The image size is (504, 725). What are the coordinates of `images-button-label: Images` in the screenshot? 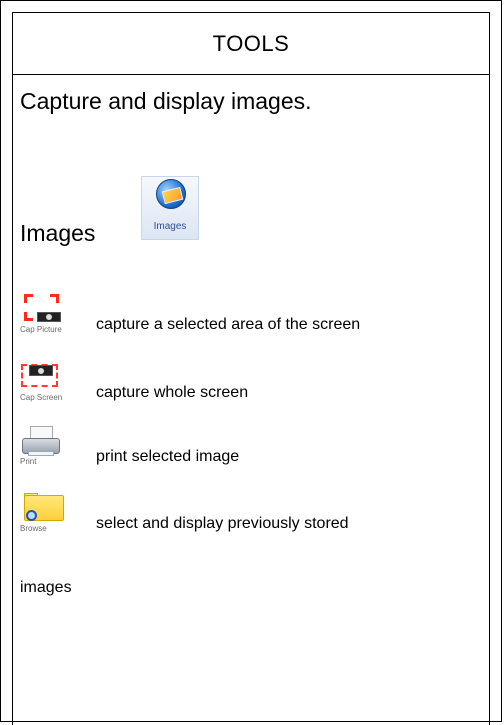 It's located at (170, 226).